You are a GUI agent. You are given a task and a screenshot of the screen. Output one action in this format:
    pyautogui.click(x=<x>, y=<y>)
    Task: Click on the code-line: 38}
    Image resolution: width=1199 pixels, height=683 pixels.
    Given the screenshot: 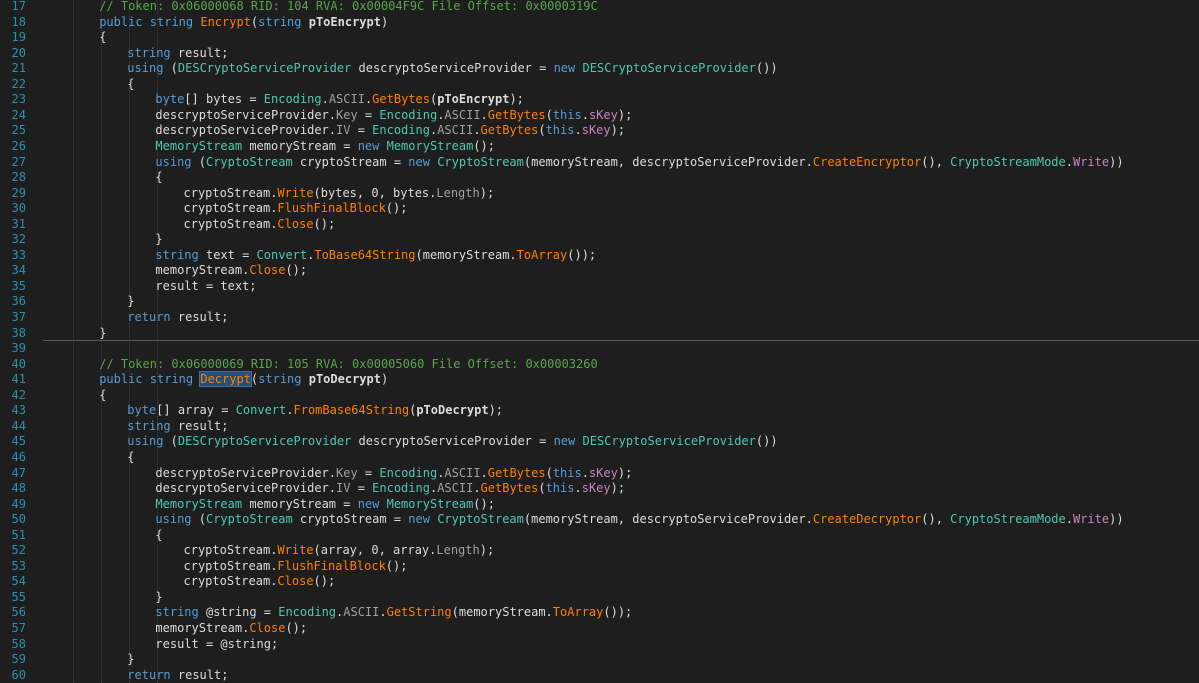 What is the action you would take?
    pyautogui.click(x=599, y=333)
    